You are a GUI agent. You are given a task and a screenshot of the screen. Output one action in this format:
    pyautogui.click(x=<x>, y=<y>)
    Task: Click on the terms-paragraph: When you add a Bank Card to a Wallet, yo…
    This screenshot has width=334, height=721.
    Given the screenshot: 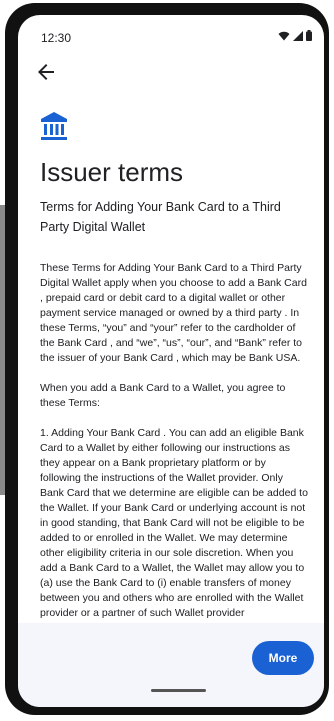 What is the action you would take?
    pyautogui.click(x=163, y=395)
    